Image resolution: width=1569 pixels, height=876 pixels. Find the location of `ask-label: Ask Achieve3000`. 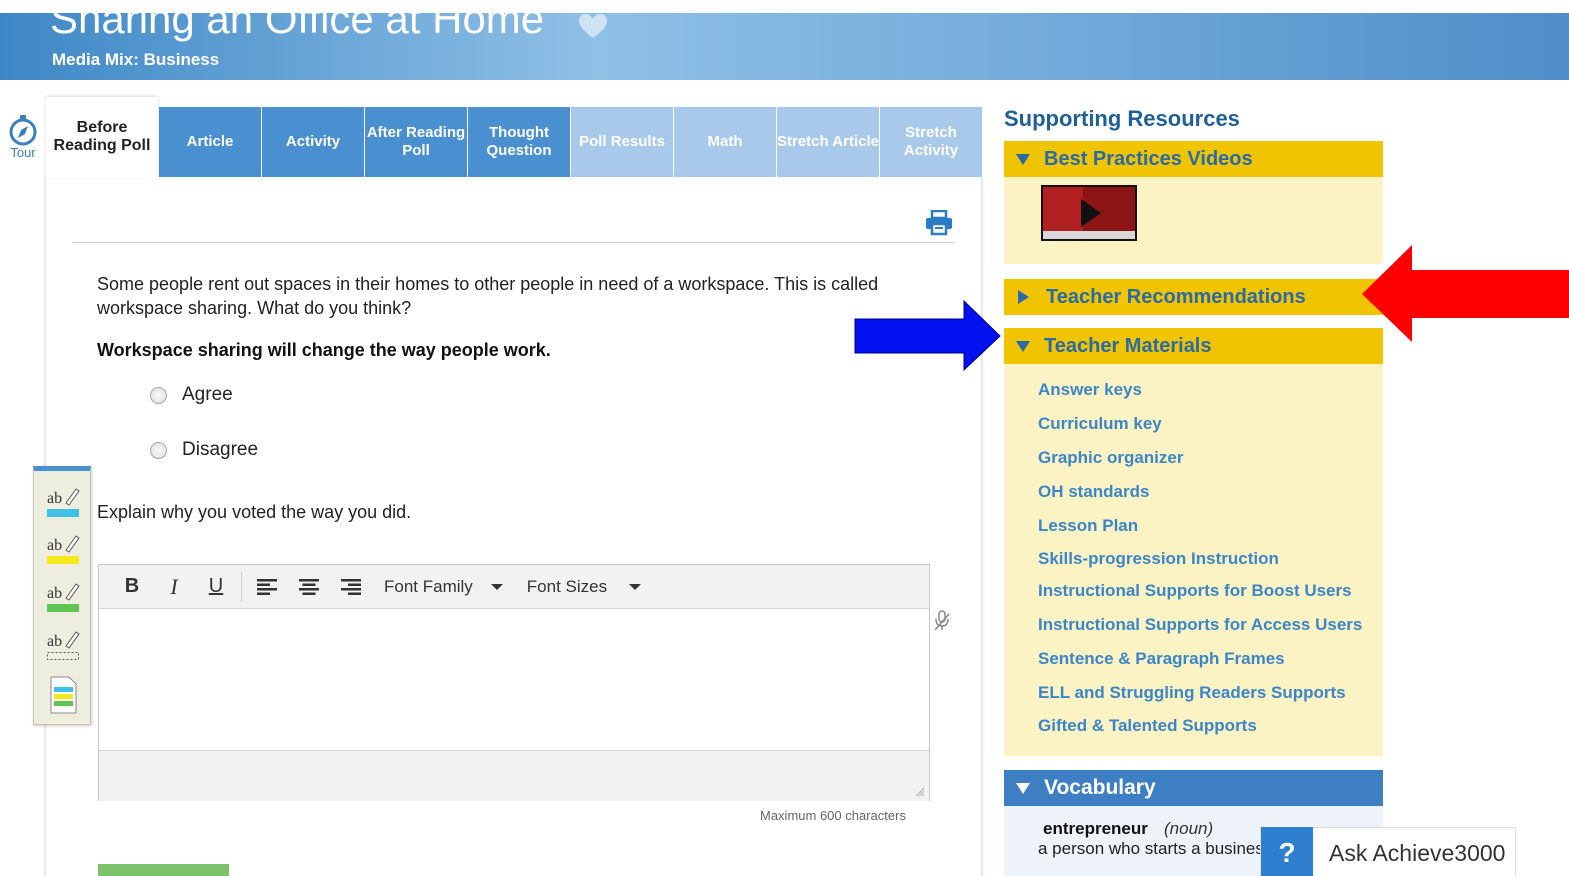

ask-label: Ask Achieve3000 is located at coordinates (1417, 852).